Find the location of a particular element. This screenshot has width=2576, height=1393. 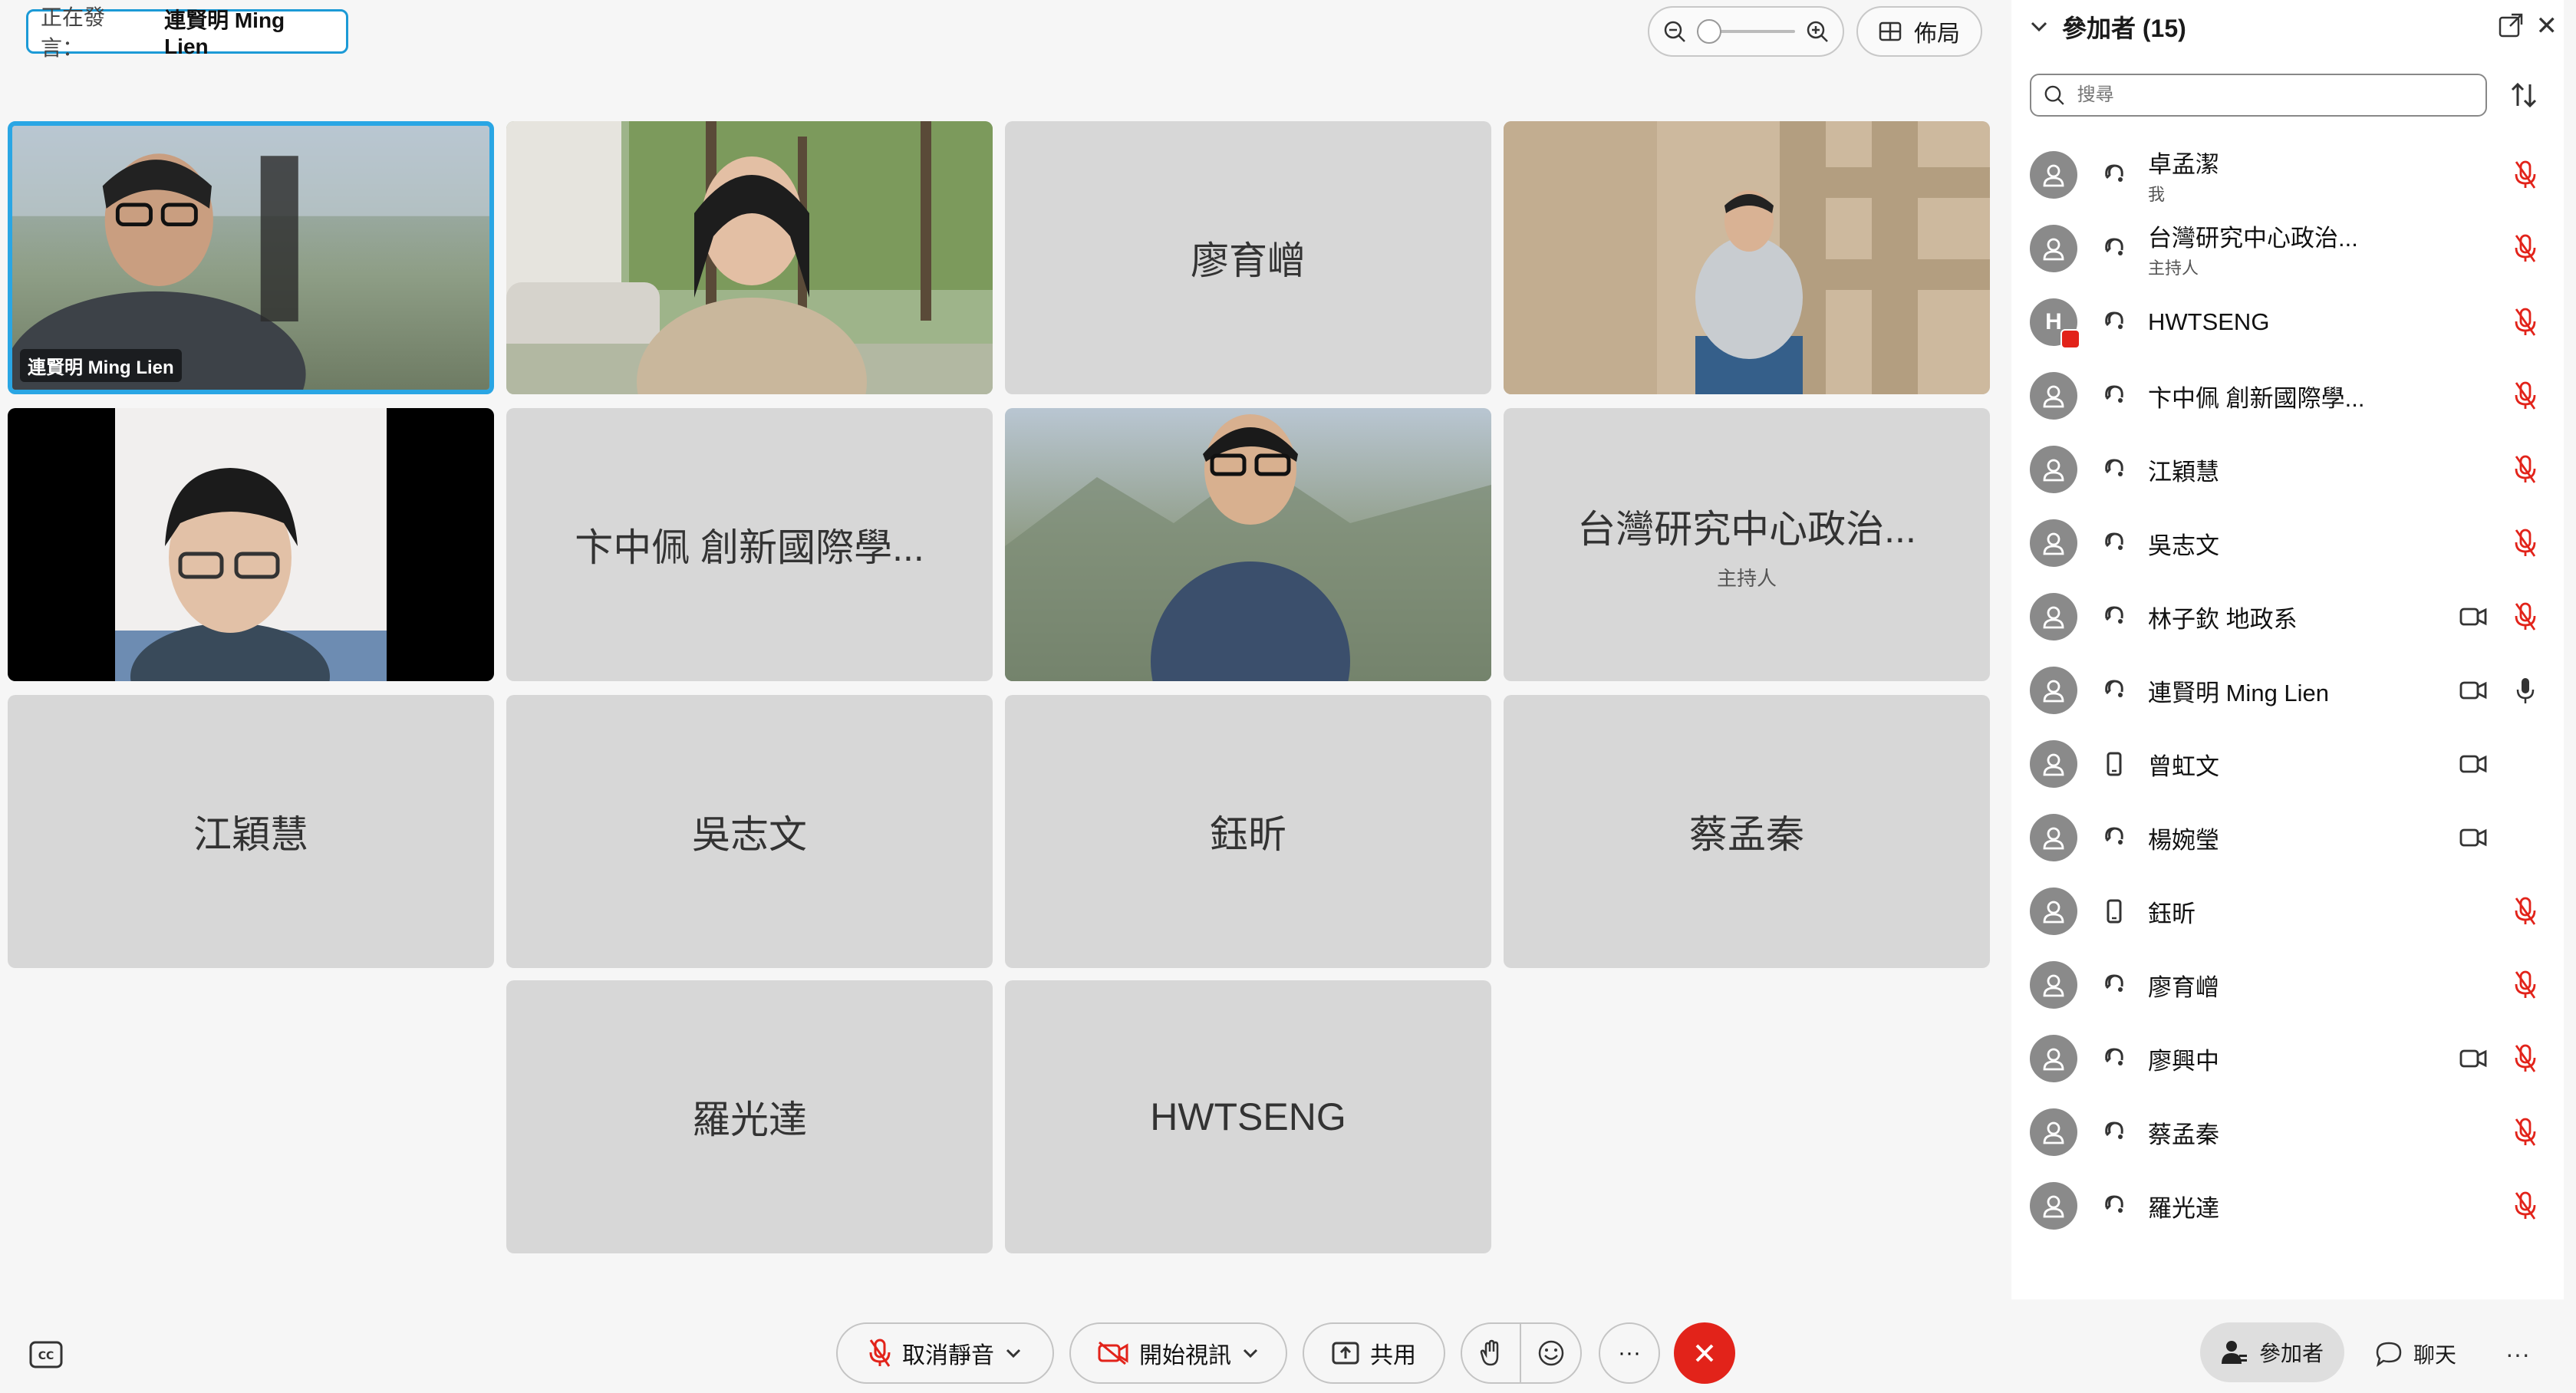

sharing-indicator-icon is located at coordinates (2070, 339).